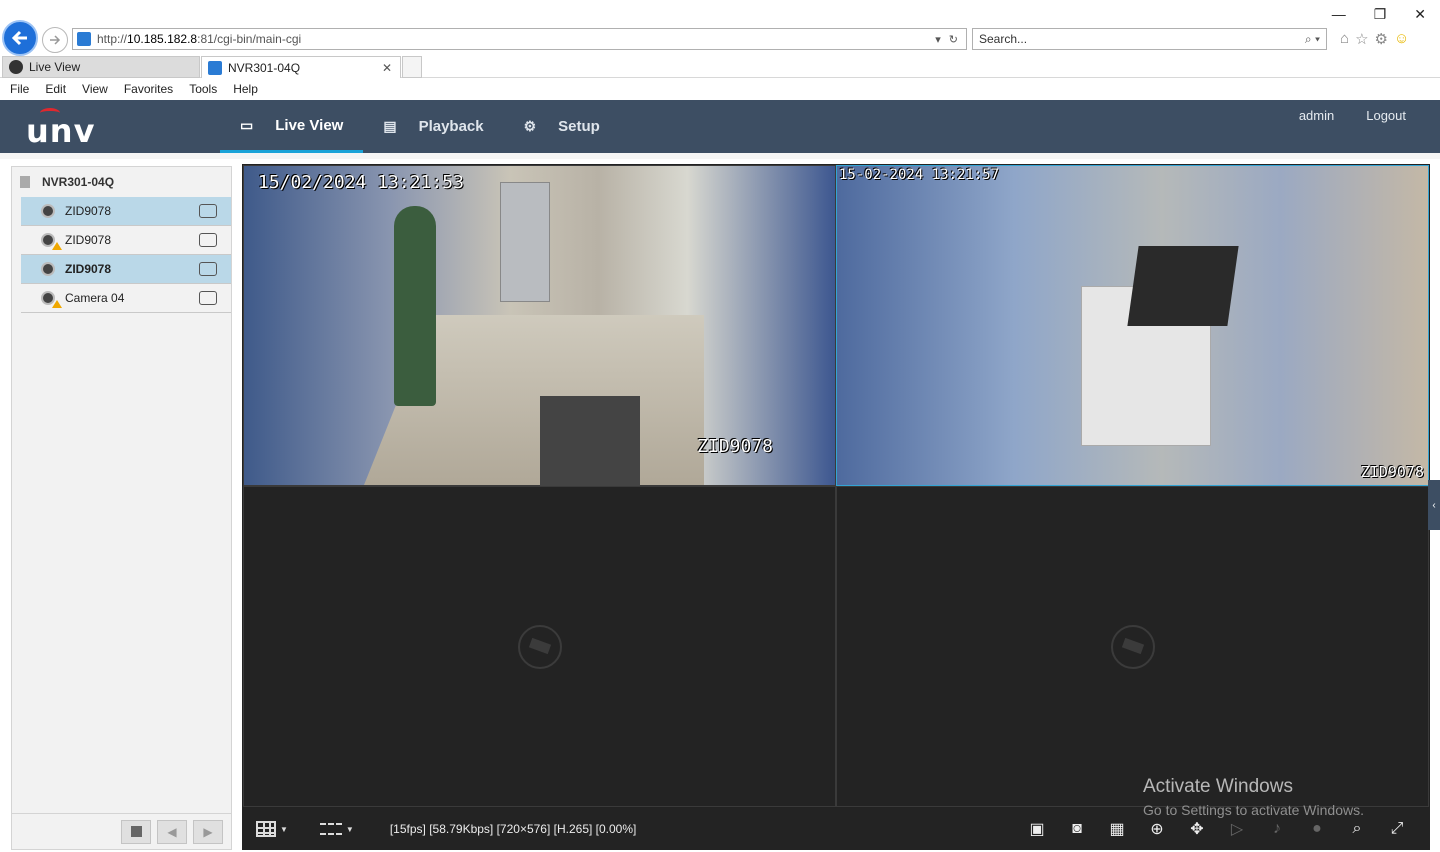 This screenshot has width=1440, height=852. What do you see at coordinates (1197, 829) in the screenshot?
I see `ptz-icon: ✥` at bounding box center [1197, 829].